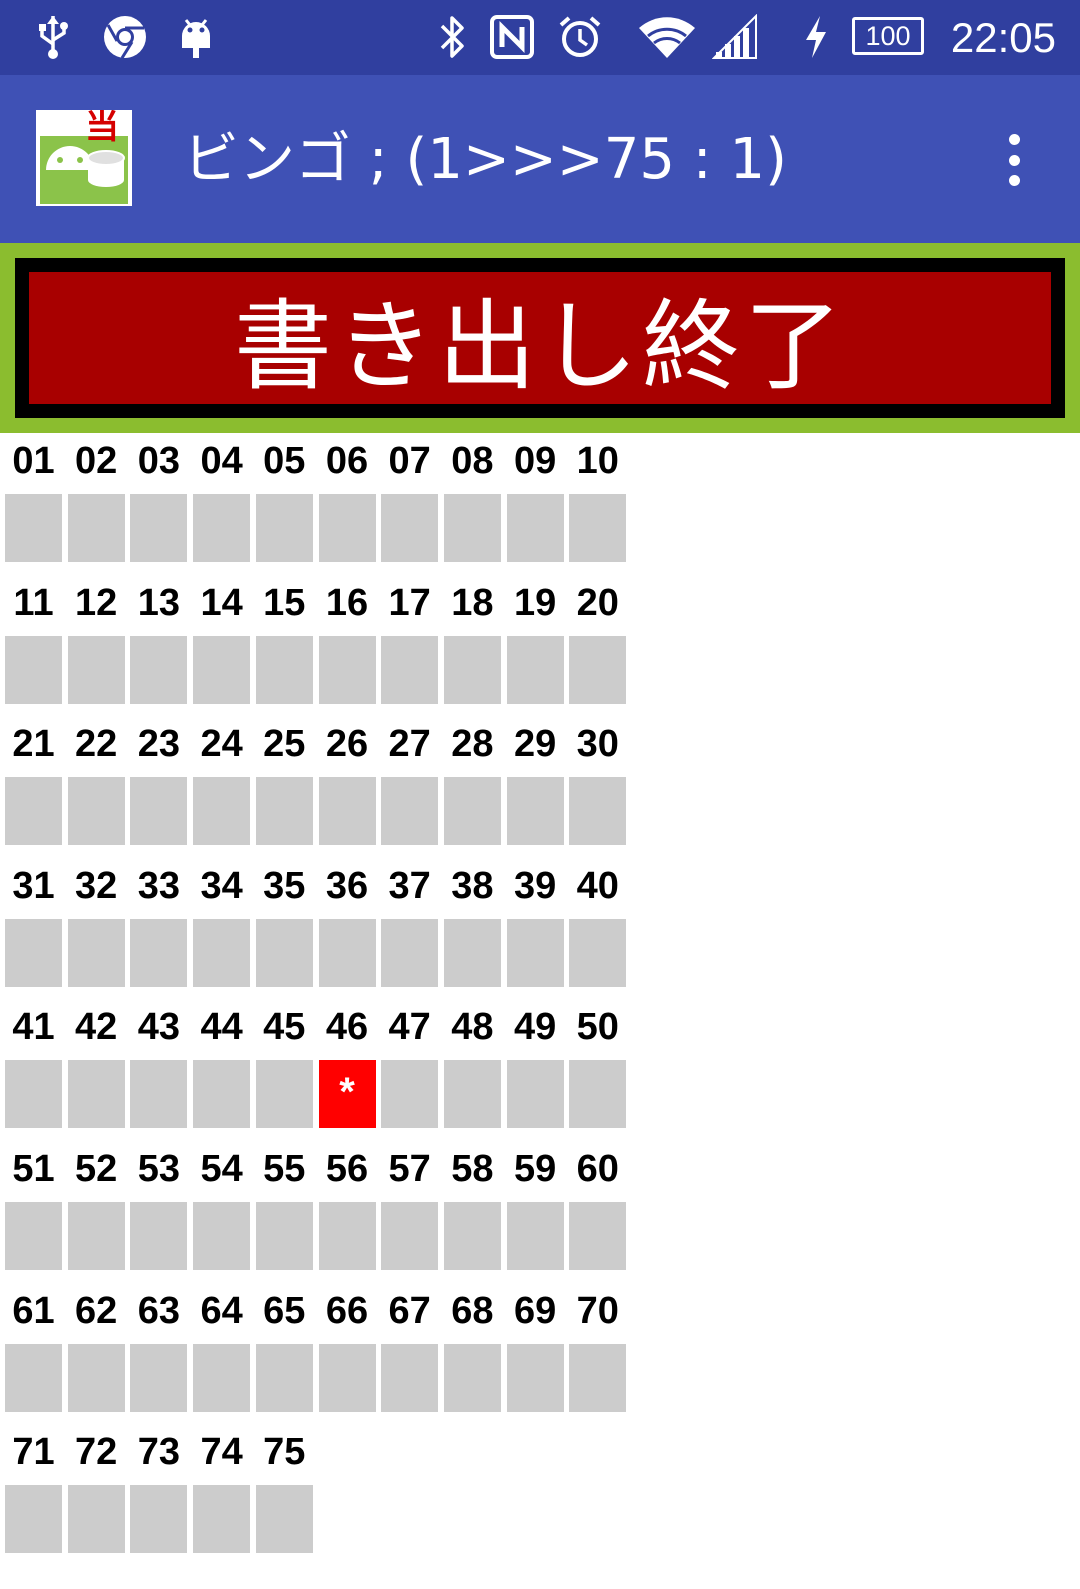  Describe the element at coordinates (1014, 160) in the screenshot. I see `overflow-menu-icon` at that location.